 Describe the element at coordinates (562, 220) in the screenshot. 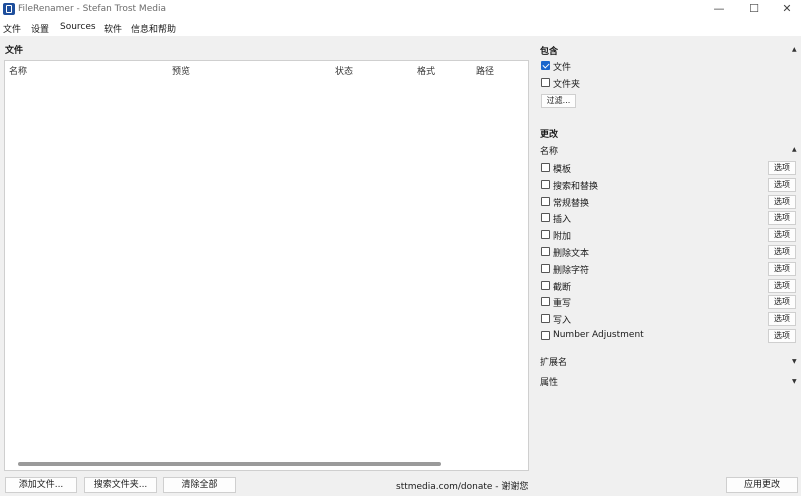

I see `change-option-label: 插入` at that location.